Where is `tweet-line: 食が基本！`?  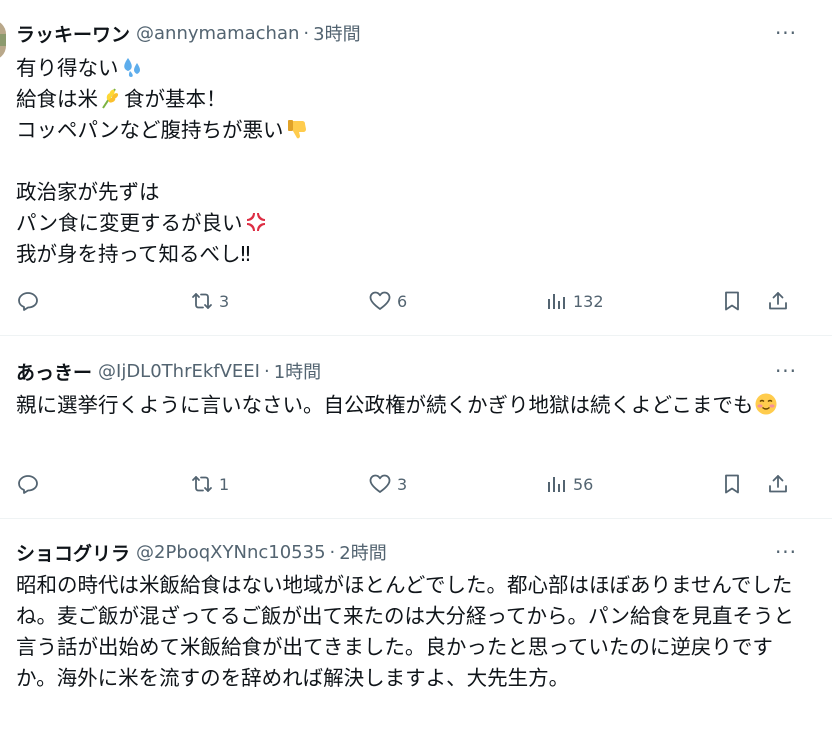 tweet-line: 食が基本！ is located at coordinates (175, 99).